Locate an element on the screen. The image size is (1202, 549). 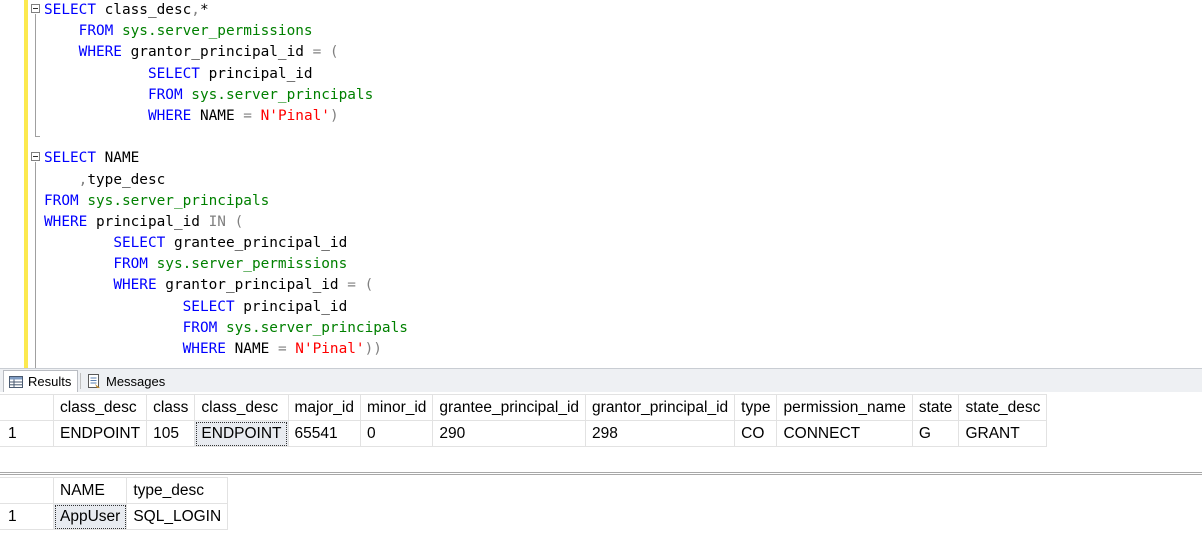
column-header: type_desc is located at coordinates (177, 490).